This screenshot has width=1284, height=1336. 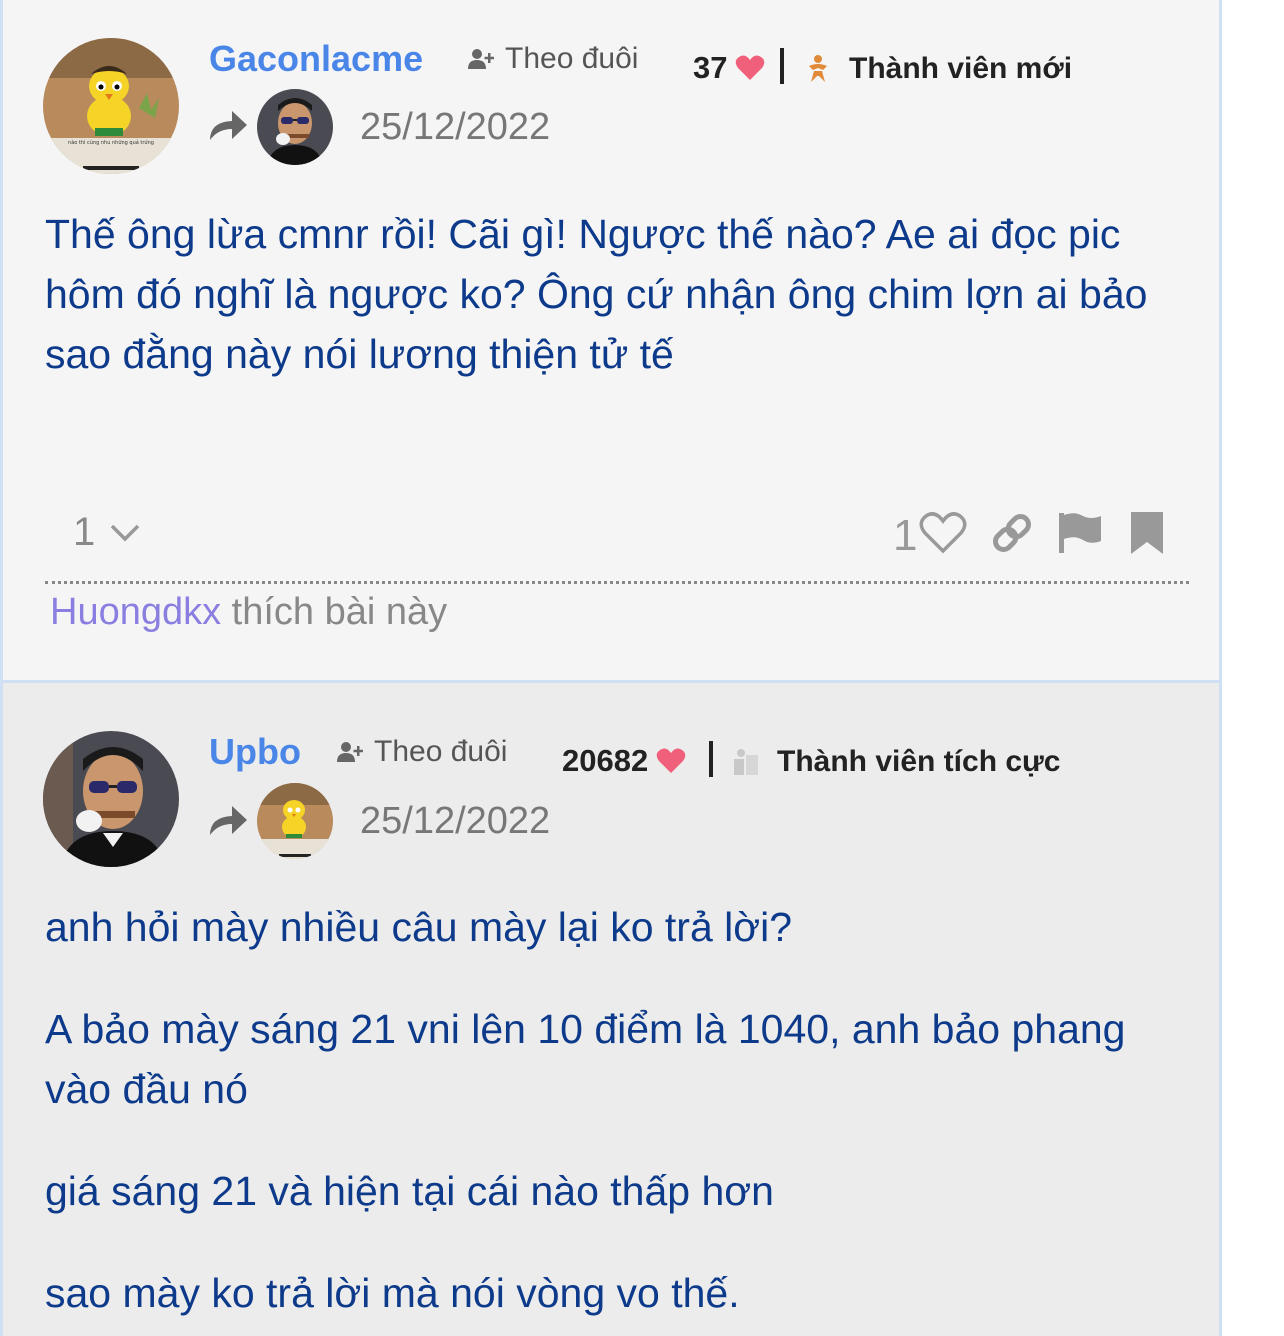 What do you see at coordinates (334, 612) in the screenshot?
I see `liked-by-suffix: thích bài này` at bounding box center [334, 612].